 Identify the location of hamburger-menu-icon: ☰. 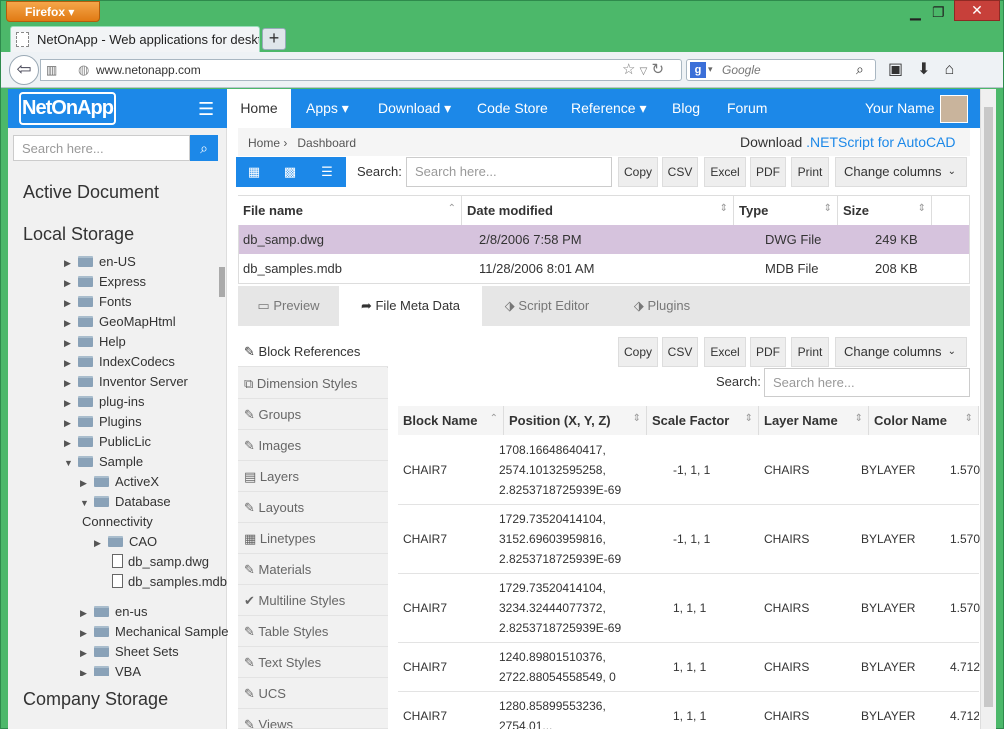
(206, 109).